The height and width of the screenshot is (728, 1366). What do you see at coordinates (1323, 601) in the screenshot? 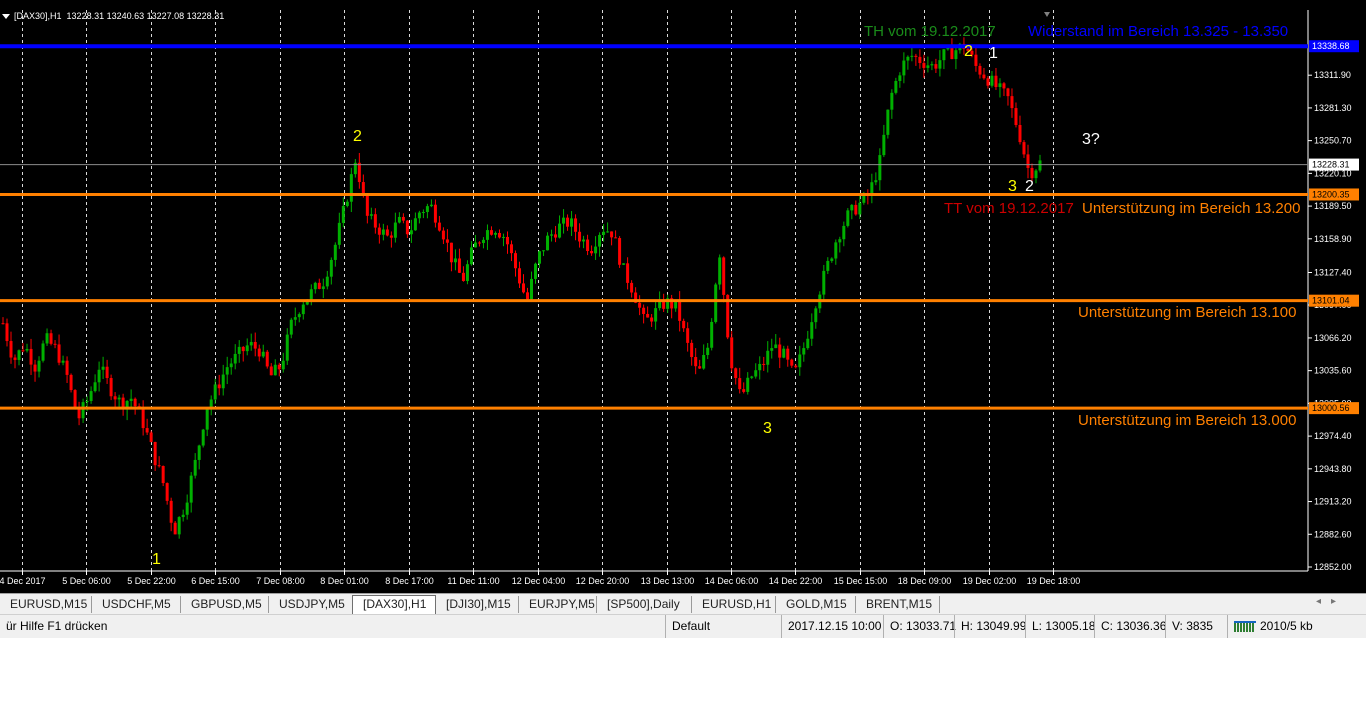
I see `scroll-left-icon: ◂` at bounding box center [1323, 601].